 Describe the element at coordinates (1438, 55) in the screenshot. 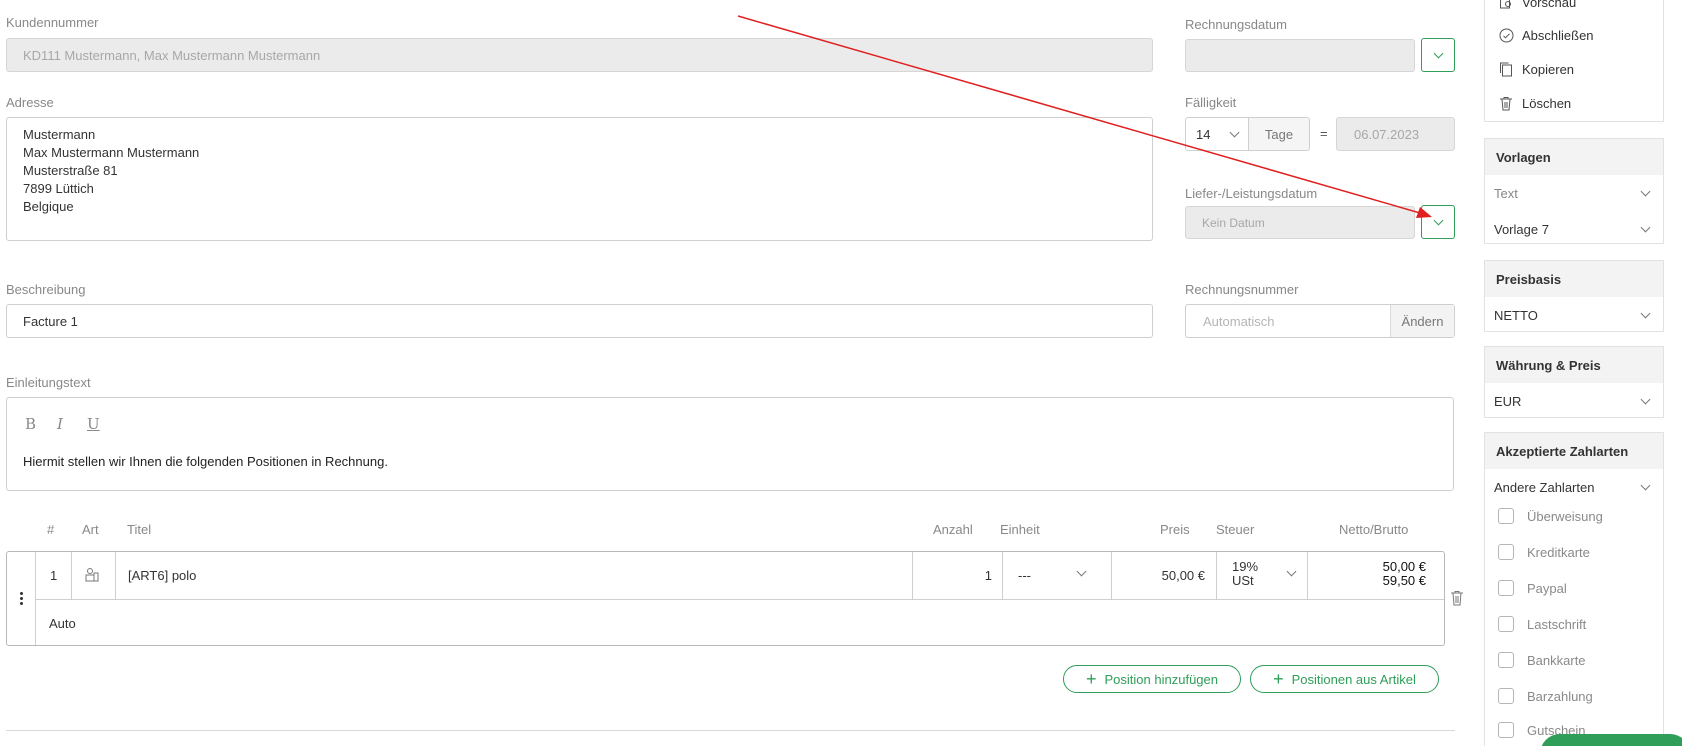

I see `invoice-date-picker-button` at that location.